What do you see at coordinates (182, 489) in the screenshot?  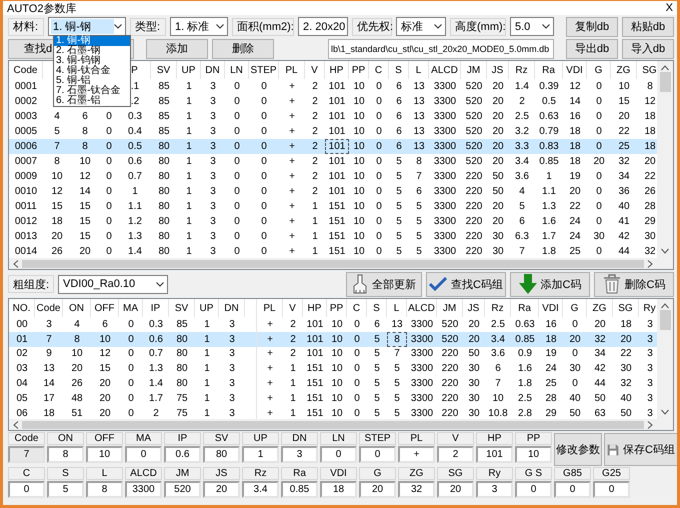 I see `input-field: 520` at bounding box center [182, 489].